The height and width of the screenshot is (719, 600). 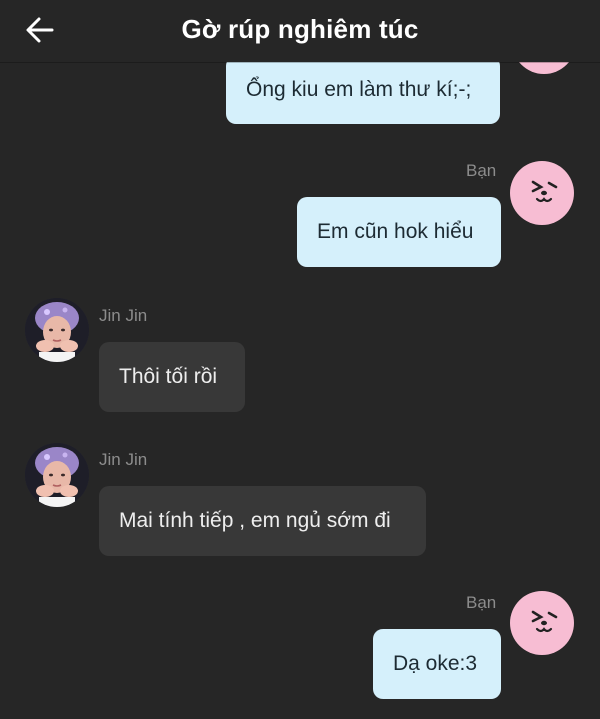 I want to click on message-text: Thôi tối rồi, so click(x=168, y=377).